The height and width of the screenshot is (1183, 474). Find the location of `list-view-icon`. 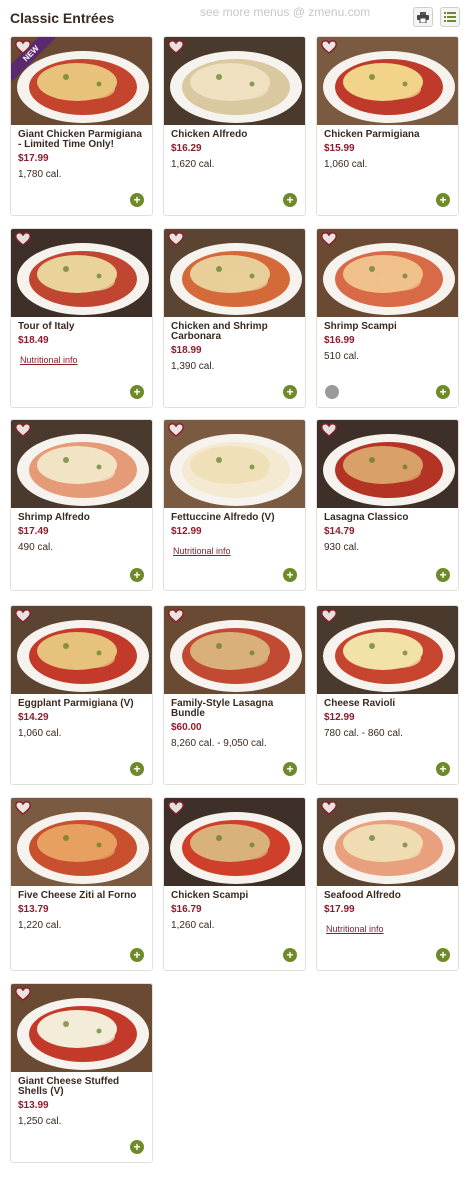

list-view-icon is located at coordinates (450, 17).